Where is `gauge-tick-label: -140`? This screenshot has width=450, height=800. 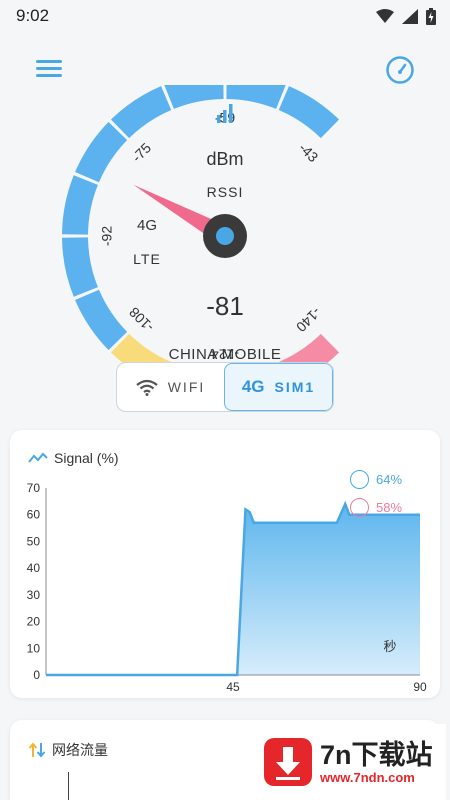
gauge-tick-label: -140 is located at coordinates (308, 319).